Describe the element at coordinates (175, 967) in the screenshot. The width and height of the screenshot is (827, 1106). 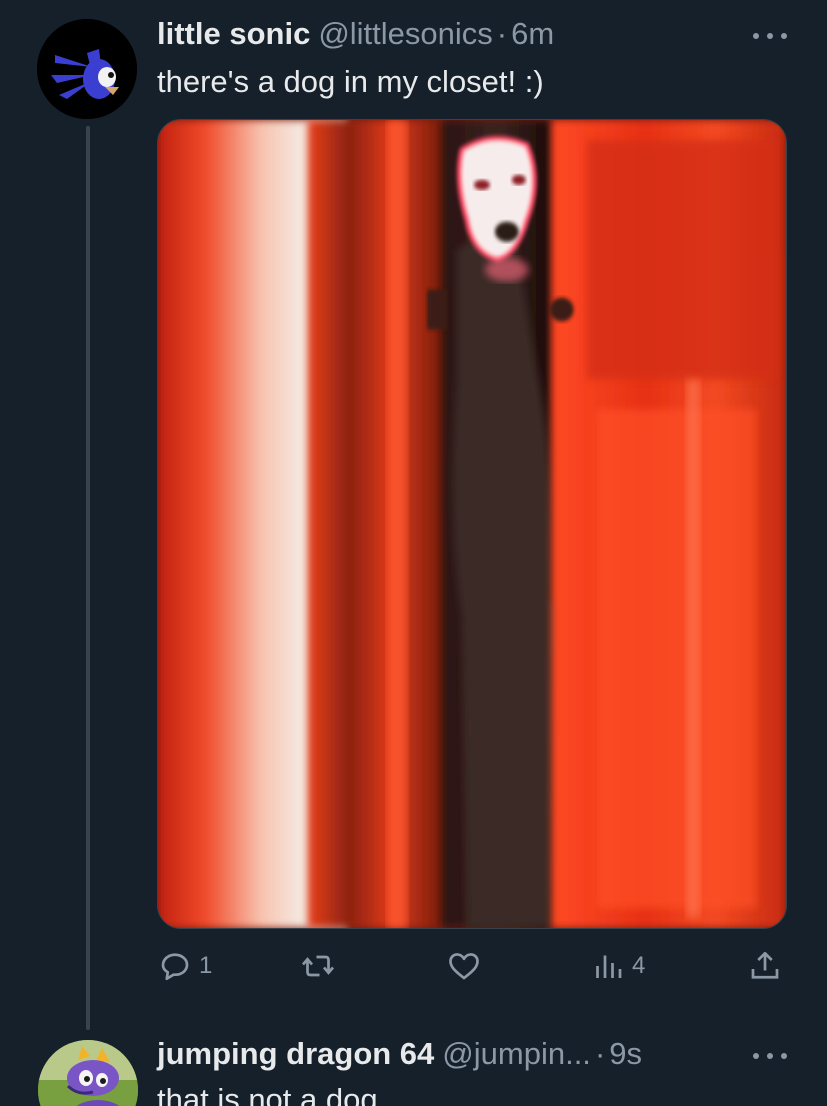
I see `reply-icon` at that location.